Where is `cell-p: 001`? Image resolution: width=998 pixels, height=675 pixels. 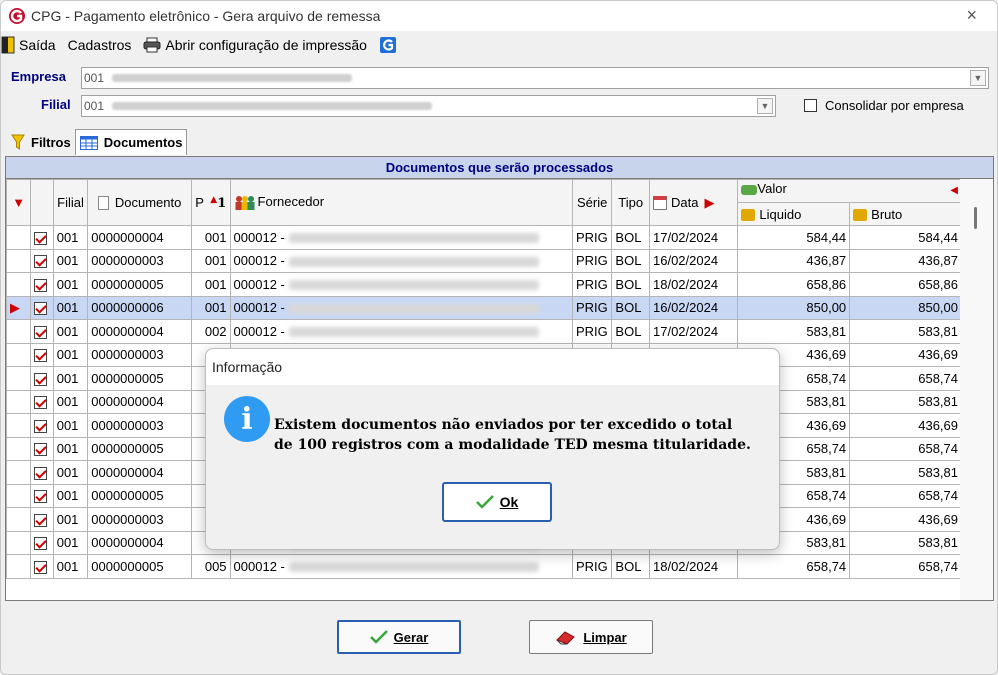
cell-p: 001 is located at coordinates (210, 260).